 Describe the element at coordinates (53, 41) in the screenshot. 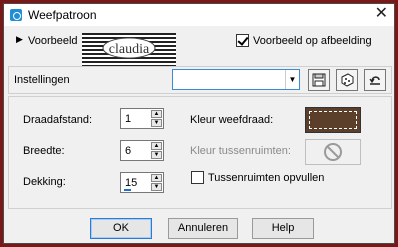

I see `preview-toggle-label: Voorbeeld` at that location.